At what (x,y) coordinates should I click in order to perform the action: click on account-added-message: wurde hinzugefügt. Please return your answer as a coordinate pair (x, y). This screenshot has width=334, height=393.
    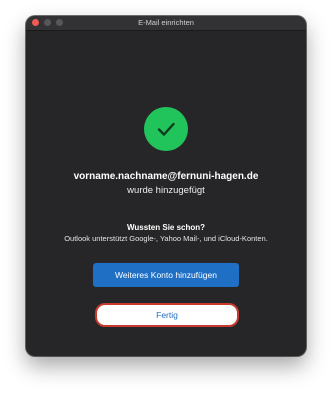
    Looking at the image, I should click on (166, 190).